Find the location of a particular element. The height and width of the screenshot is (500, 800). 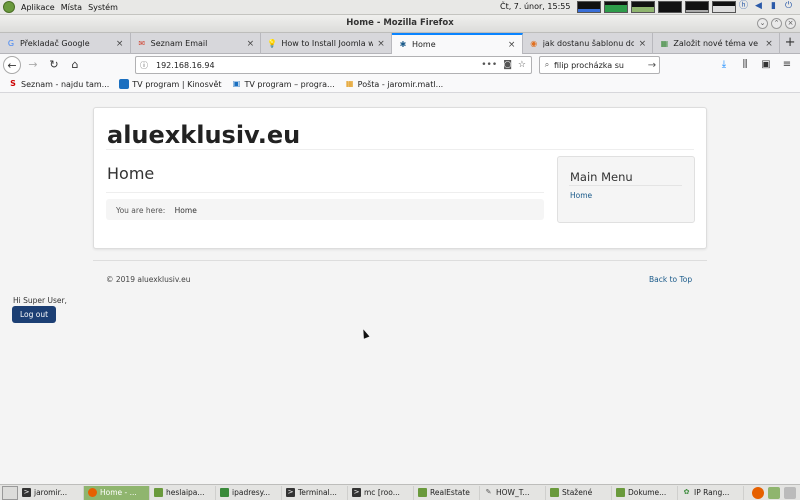

site-info-icon: ⓘ is located at coordinates (144, 65).